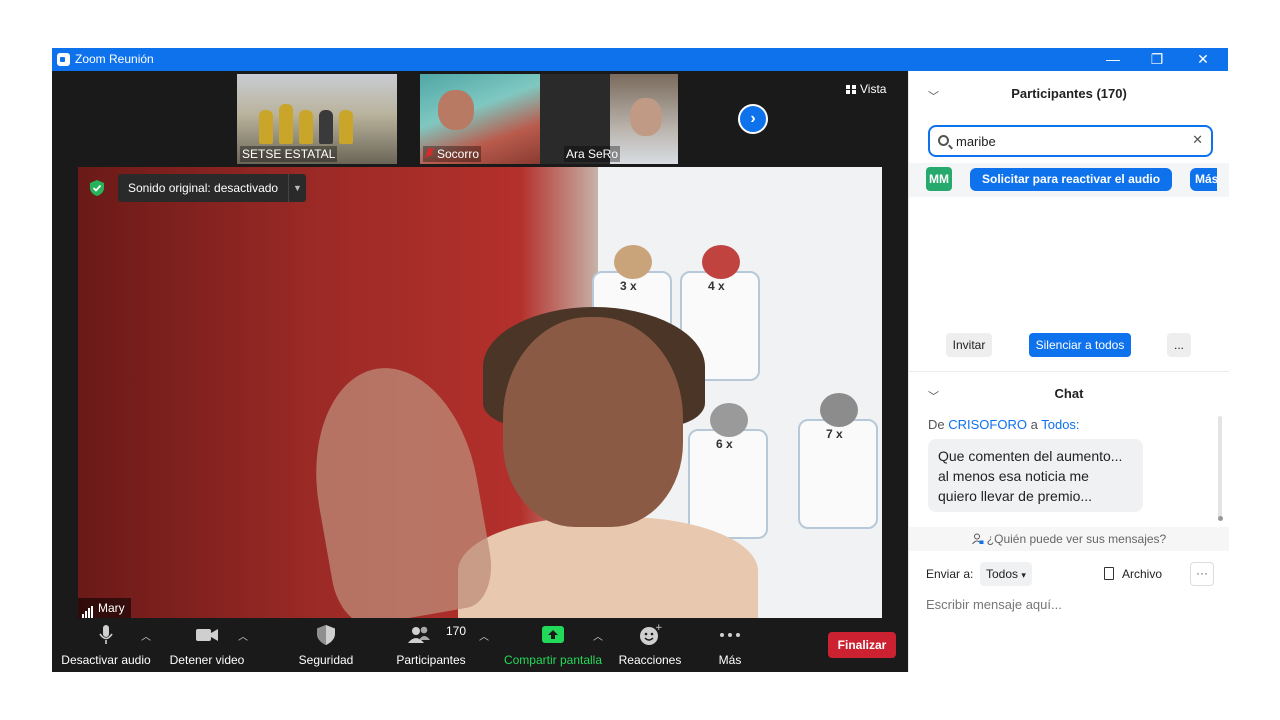 The width and height of the screenshot is (1280, 720). I want to click on participant-name-text: Socorro, so click(458, 154).